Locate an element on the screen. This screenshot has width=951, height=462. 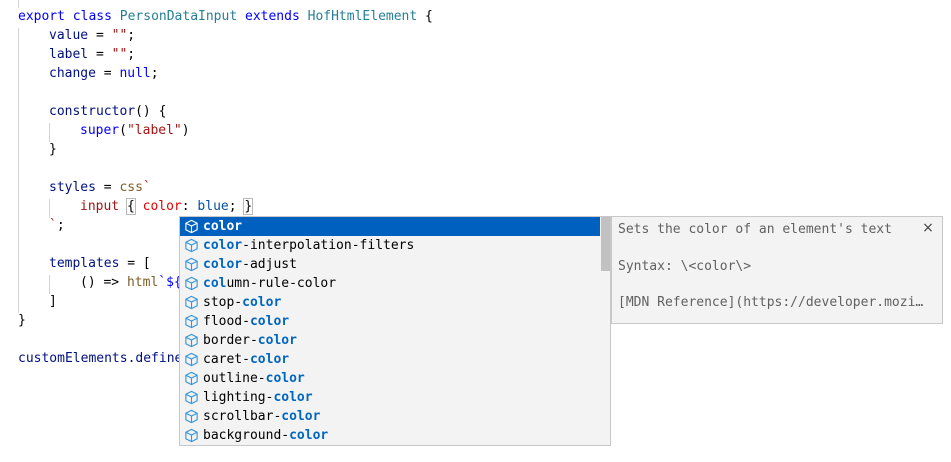
suggest-item-match: col is located at coordinates (215, 283).